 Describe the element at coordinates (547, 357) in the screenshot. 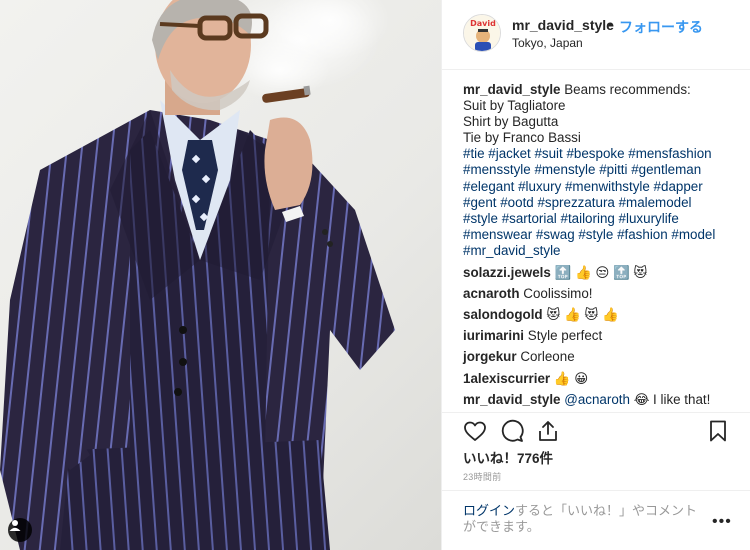

I see `comment-text: Corleone` at that location.